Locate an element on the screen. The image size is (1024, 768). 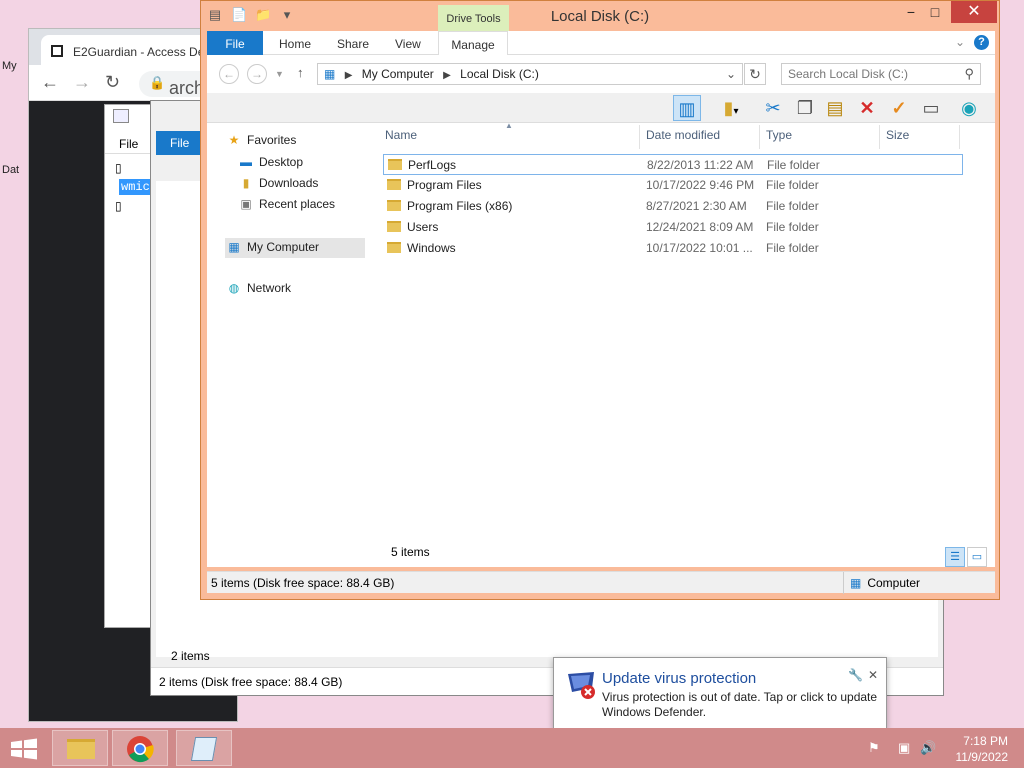
large-icons-view-icon: ▭ is located at coordinates (977, 557).